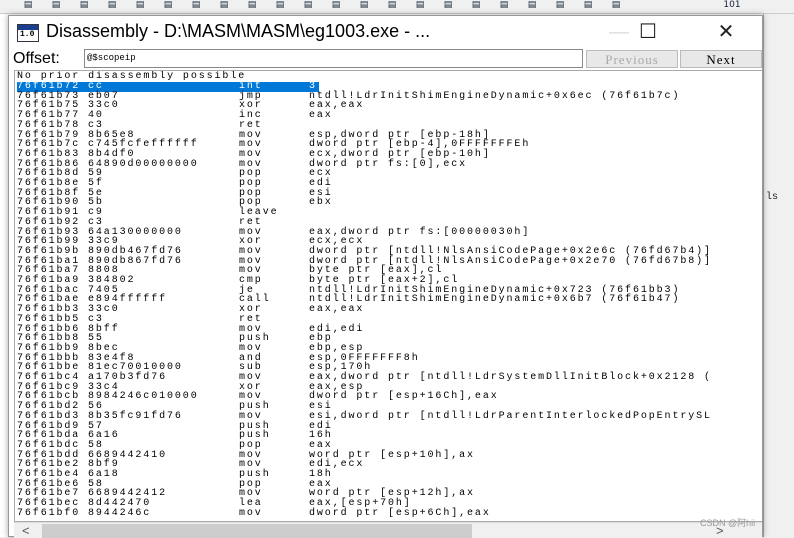 The height and width of the screenshot is (538, 794). What do you see at coordinates (387, 436) in the screenshot?
I see `instruction-row: 76f61bda 6a16 push 16h` at bounding box center [387, 436].